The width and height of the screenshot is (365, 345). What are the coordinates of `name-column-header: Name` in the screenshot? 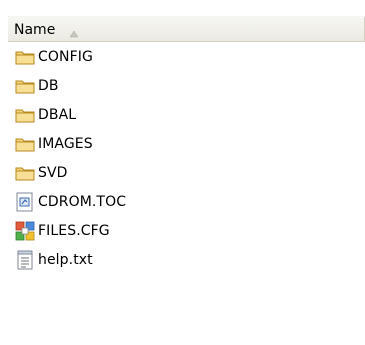 It's located at (186, 29).